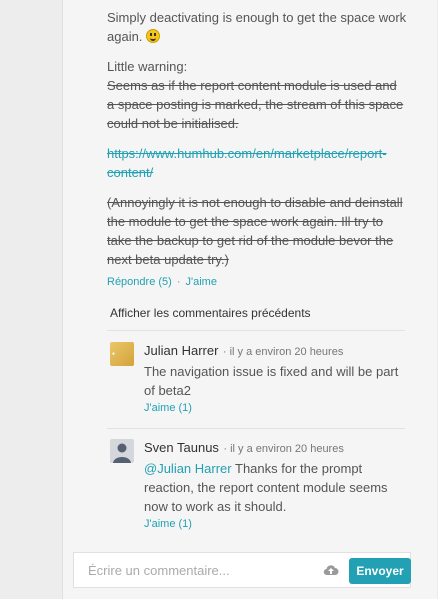  Describe the element at coordinates (188, 468) in the screenshot. I see `user-mention-link: @Julian Harrer` at that location.